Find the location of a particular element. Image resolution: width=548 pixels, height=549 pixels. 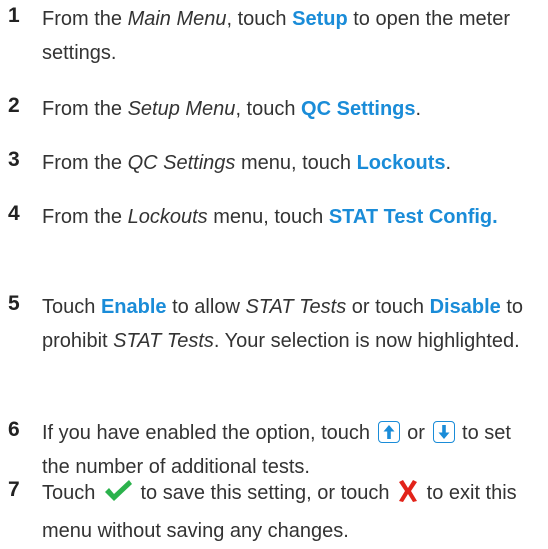

menu-name: Main Menu is located at coordinates (177, 19).